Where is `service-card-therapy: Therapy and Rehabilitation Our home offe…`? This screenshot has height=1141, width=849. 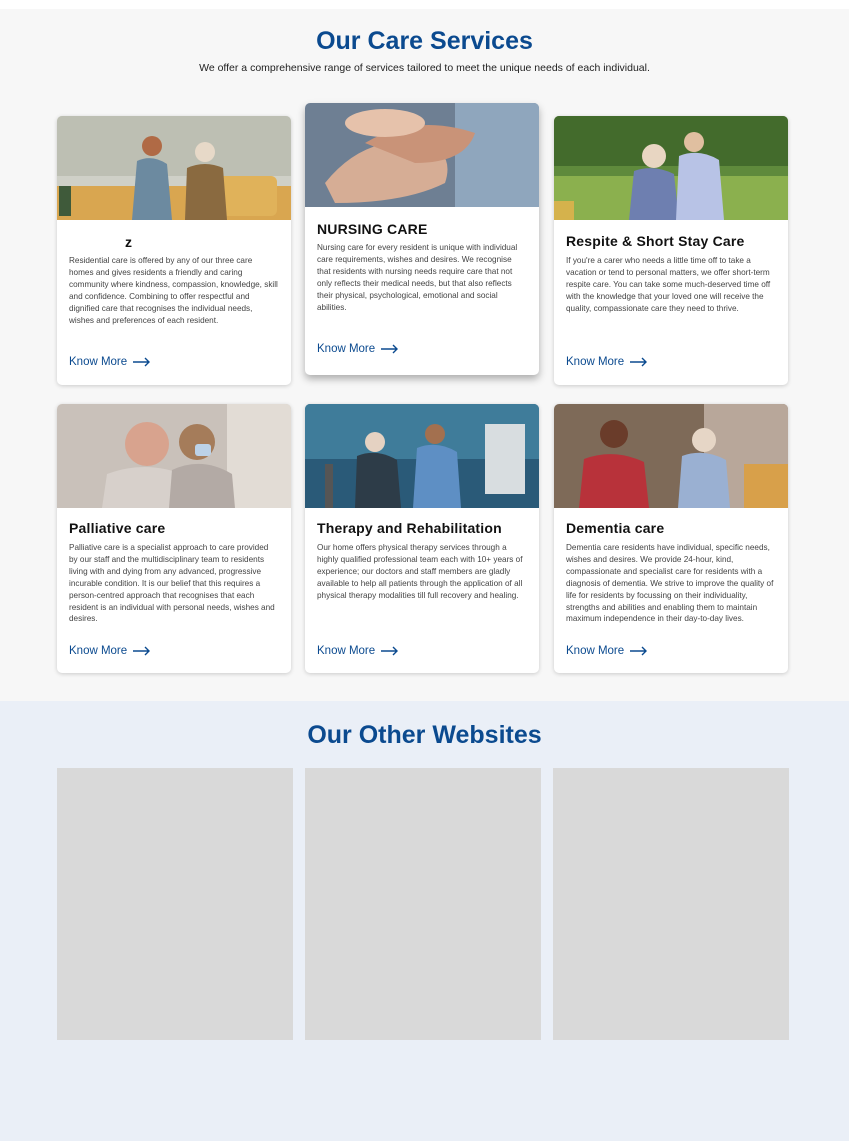 service-card-therapy: Therapy and Rehabilitation Our home offe… is located at coordinates (422, 538).